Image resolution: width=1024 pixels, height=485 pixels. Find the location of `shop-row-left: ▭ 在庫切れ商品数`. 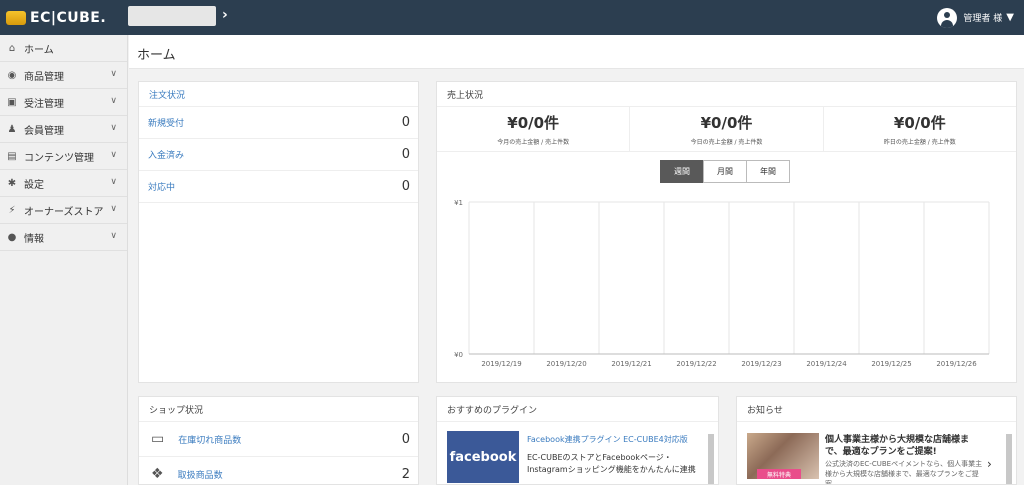

shop-row-left: ▭ 在庫切れ商品数 is located at coordinates (196, 439).